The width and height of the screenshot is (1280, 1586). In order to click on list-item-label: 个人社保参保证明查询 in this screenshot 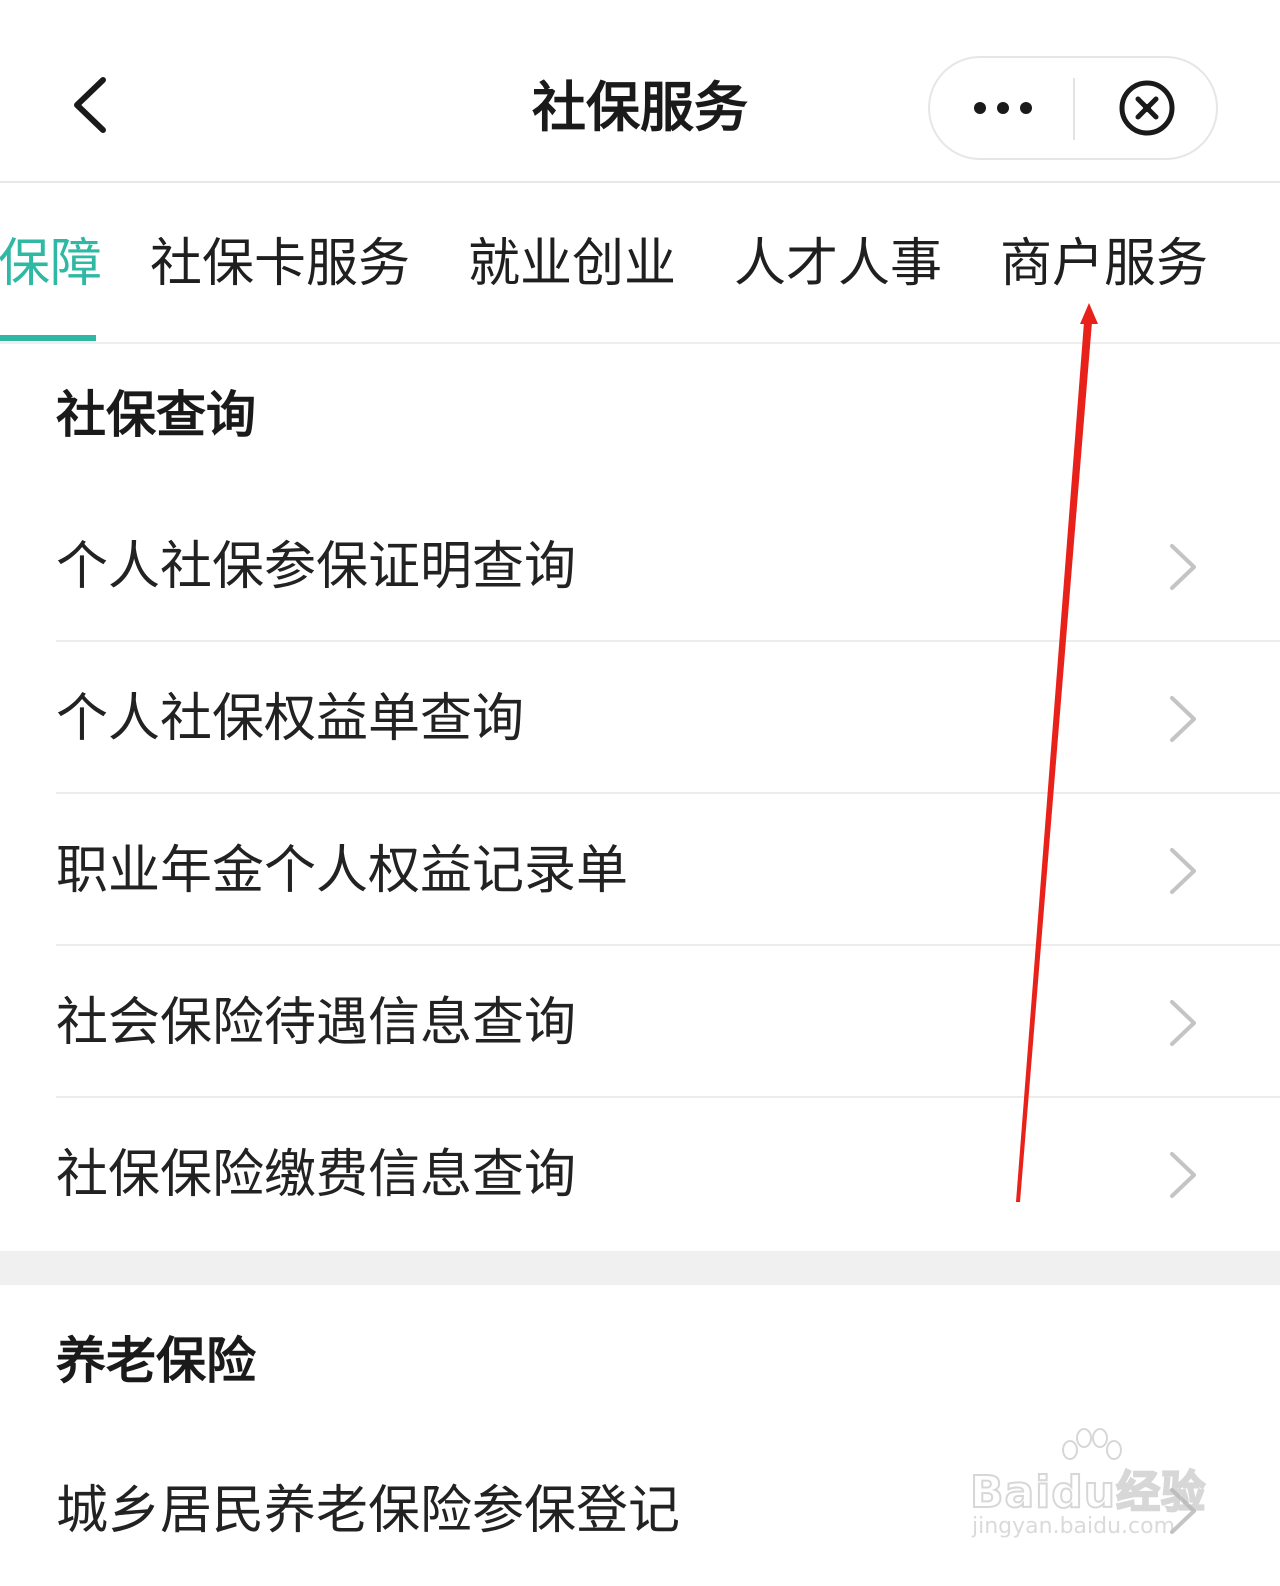, I will do `click(316, 567)`.